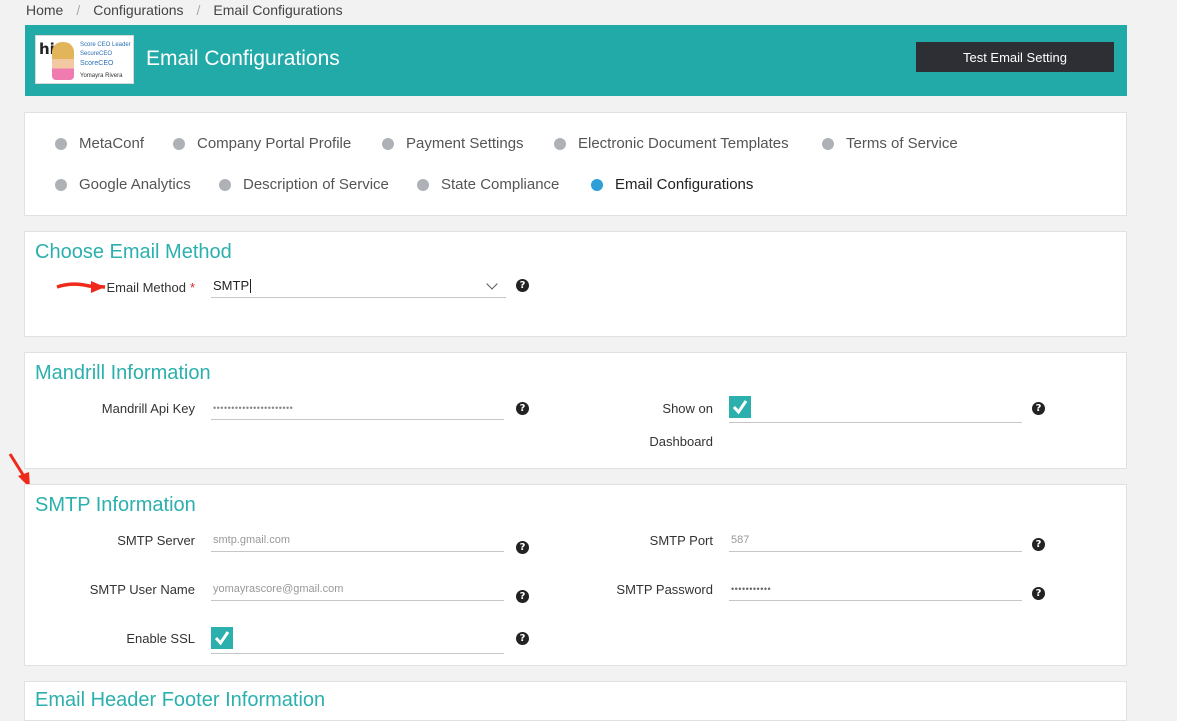  Describe the element at coordinates (687, 408) in the screenshot. I see `show-on-dashboard-label-line1: Show on` at that location.